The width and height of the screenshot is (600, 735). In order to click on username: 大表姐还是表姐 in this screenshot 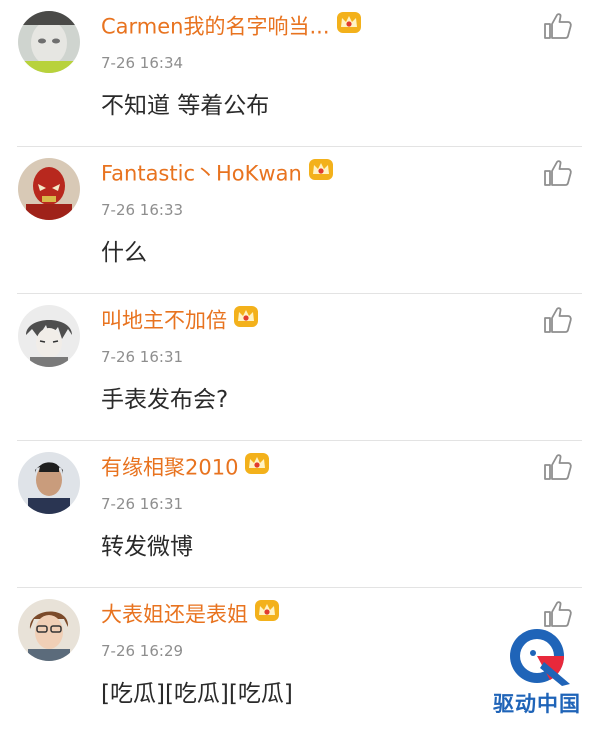, I will do `click(190, 615)`.